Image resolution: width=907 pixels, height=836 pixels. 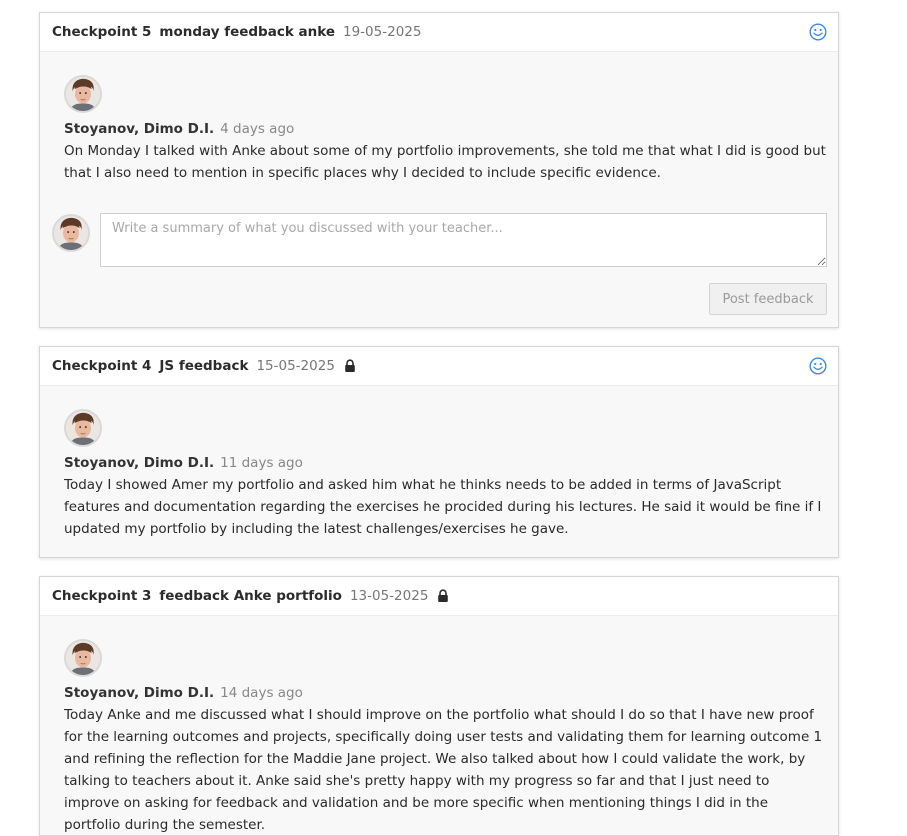 What do you see at coordinates (102, 596) in the screenshot?
I see `checkpoint-label: Checkpoint 3` at bounding box center [102, 596].